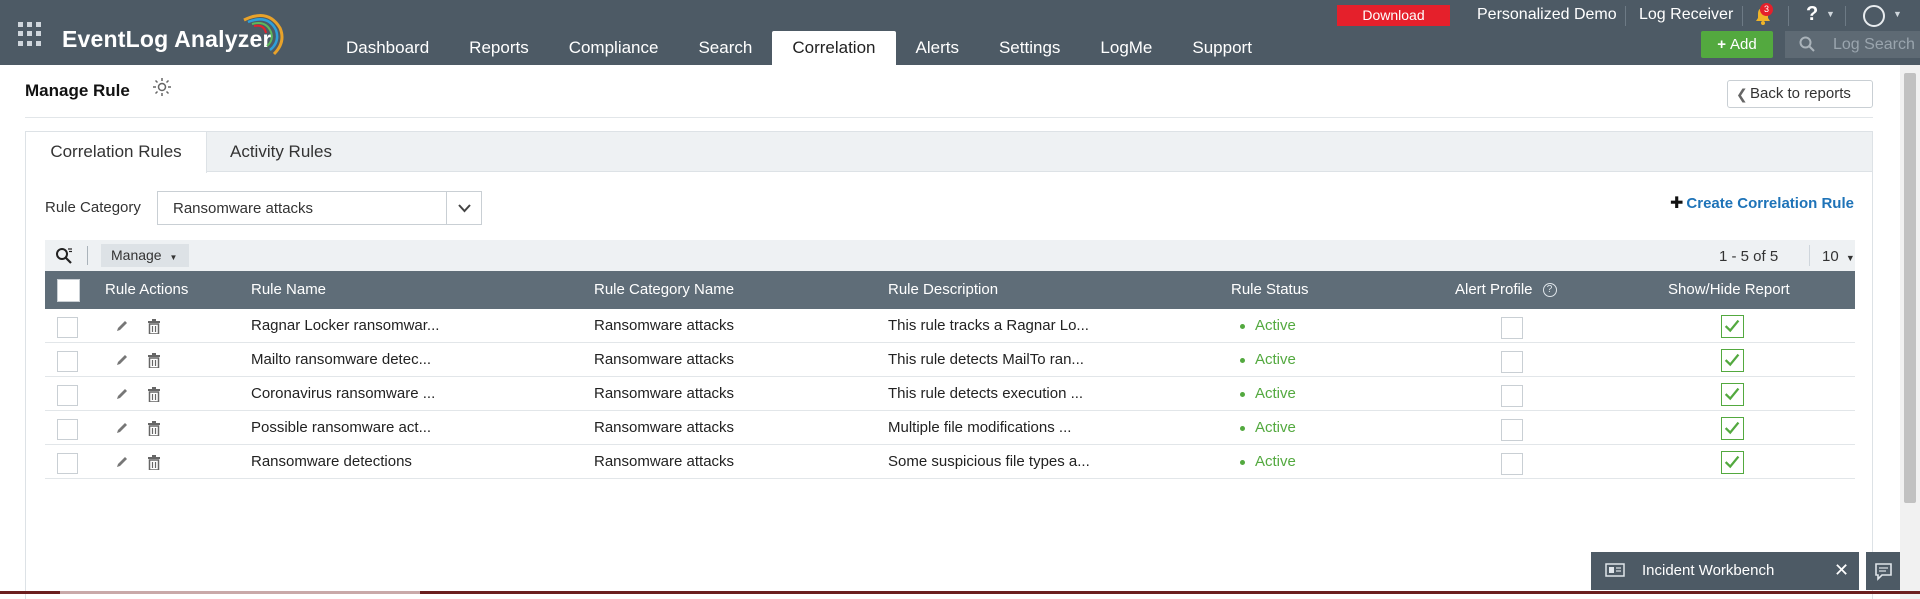  Describe the element at coordinates (834, 48) in the screenshot. I see `nav-correlation: Correlation` at that location.